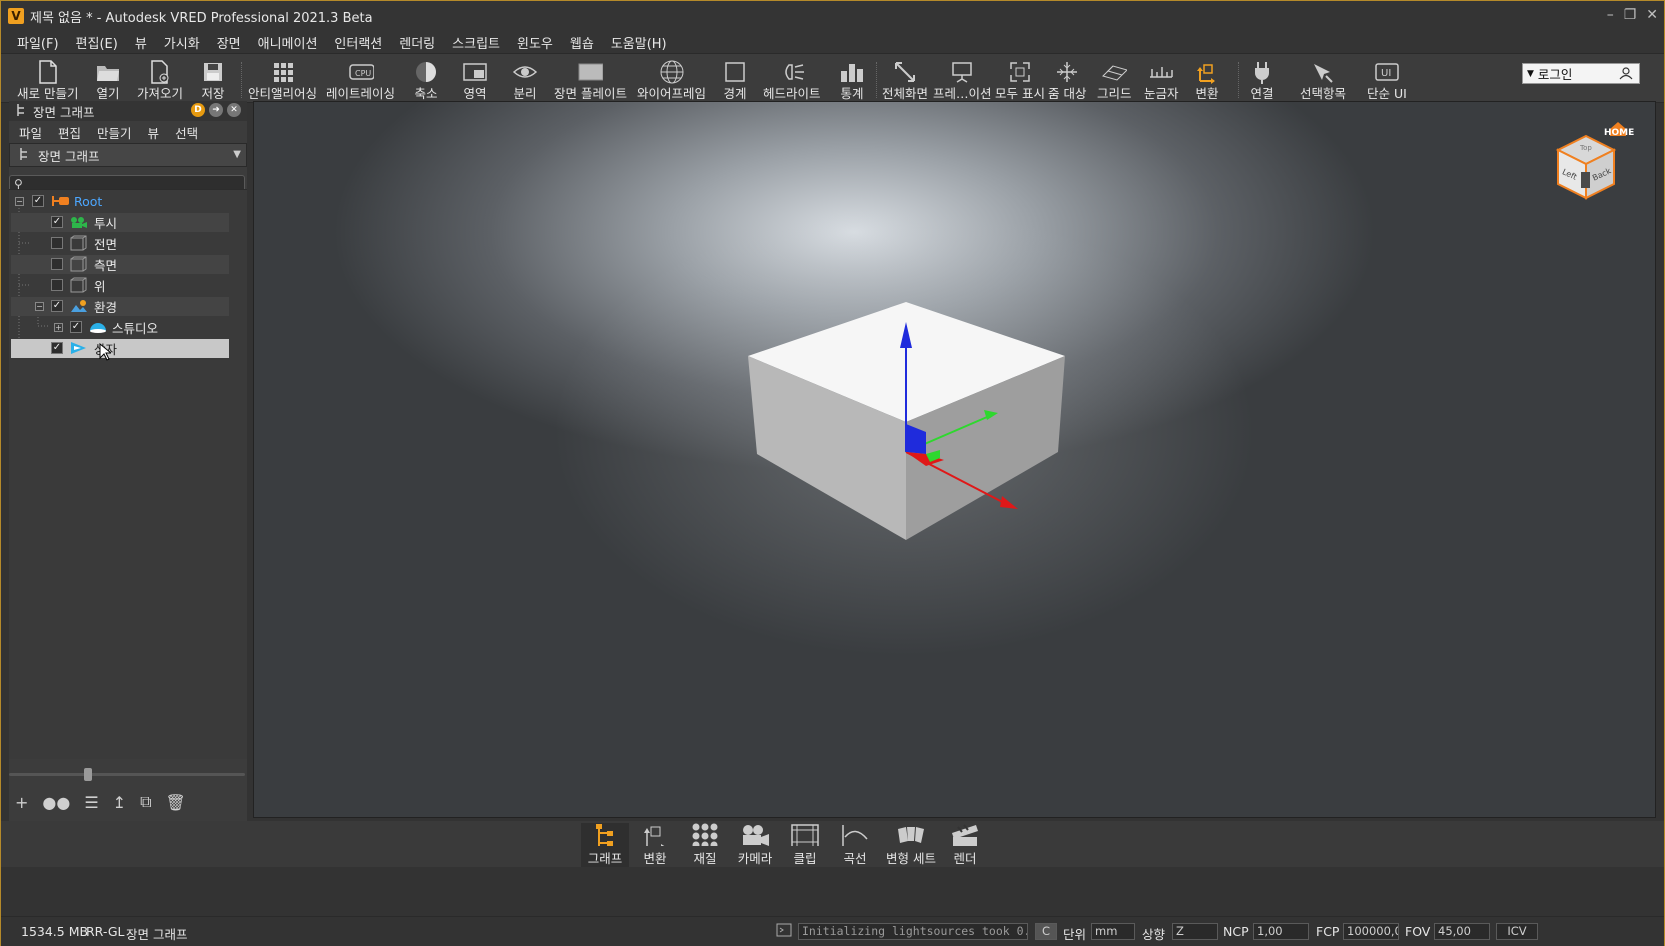  Describe the element at coordinates (1262, 79) in the screenshot. I see `connect-button: 연결` at that location.